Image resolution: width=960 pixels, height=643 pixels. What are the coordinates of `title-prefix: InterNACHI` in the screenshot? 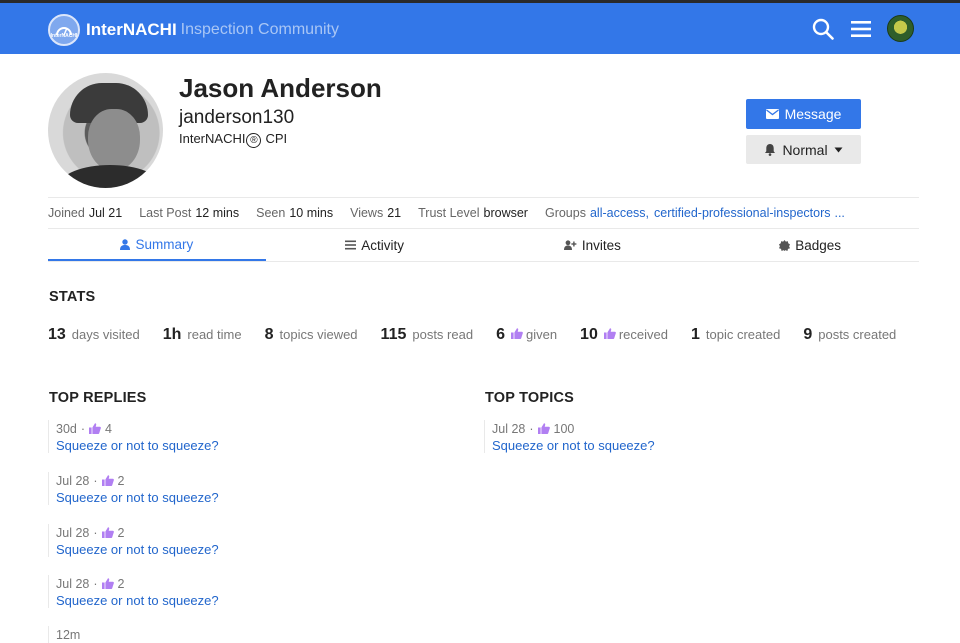 It's located at (212, 138).